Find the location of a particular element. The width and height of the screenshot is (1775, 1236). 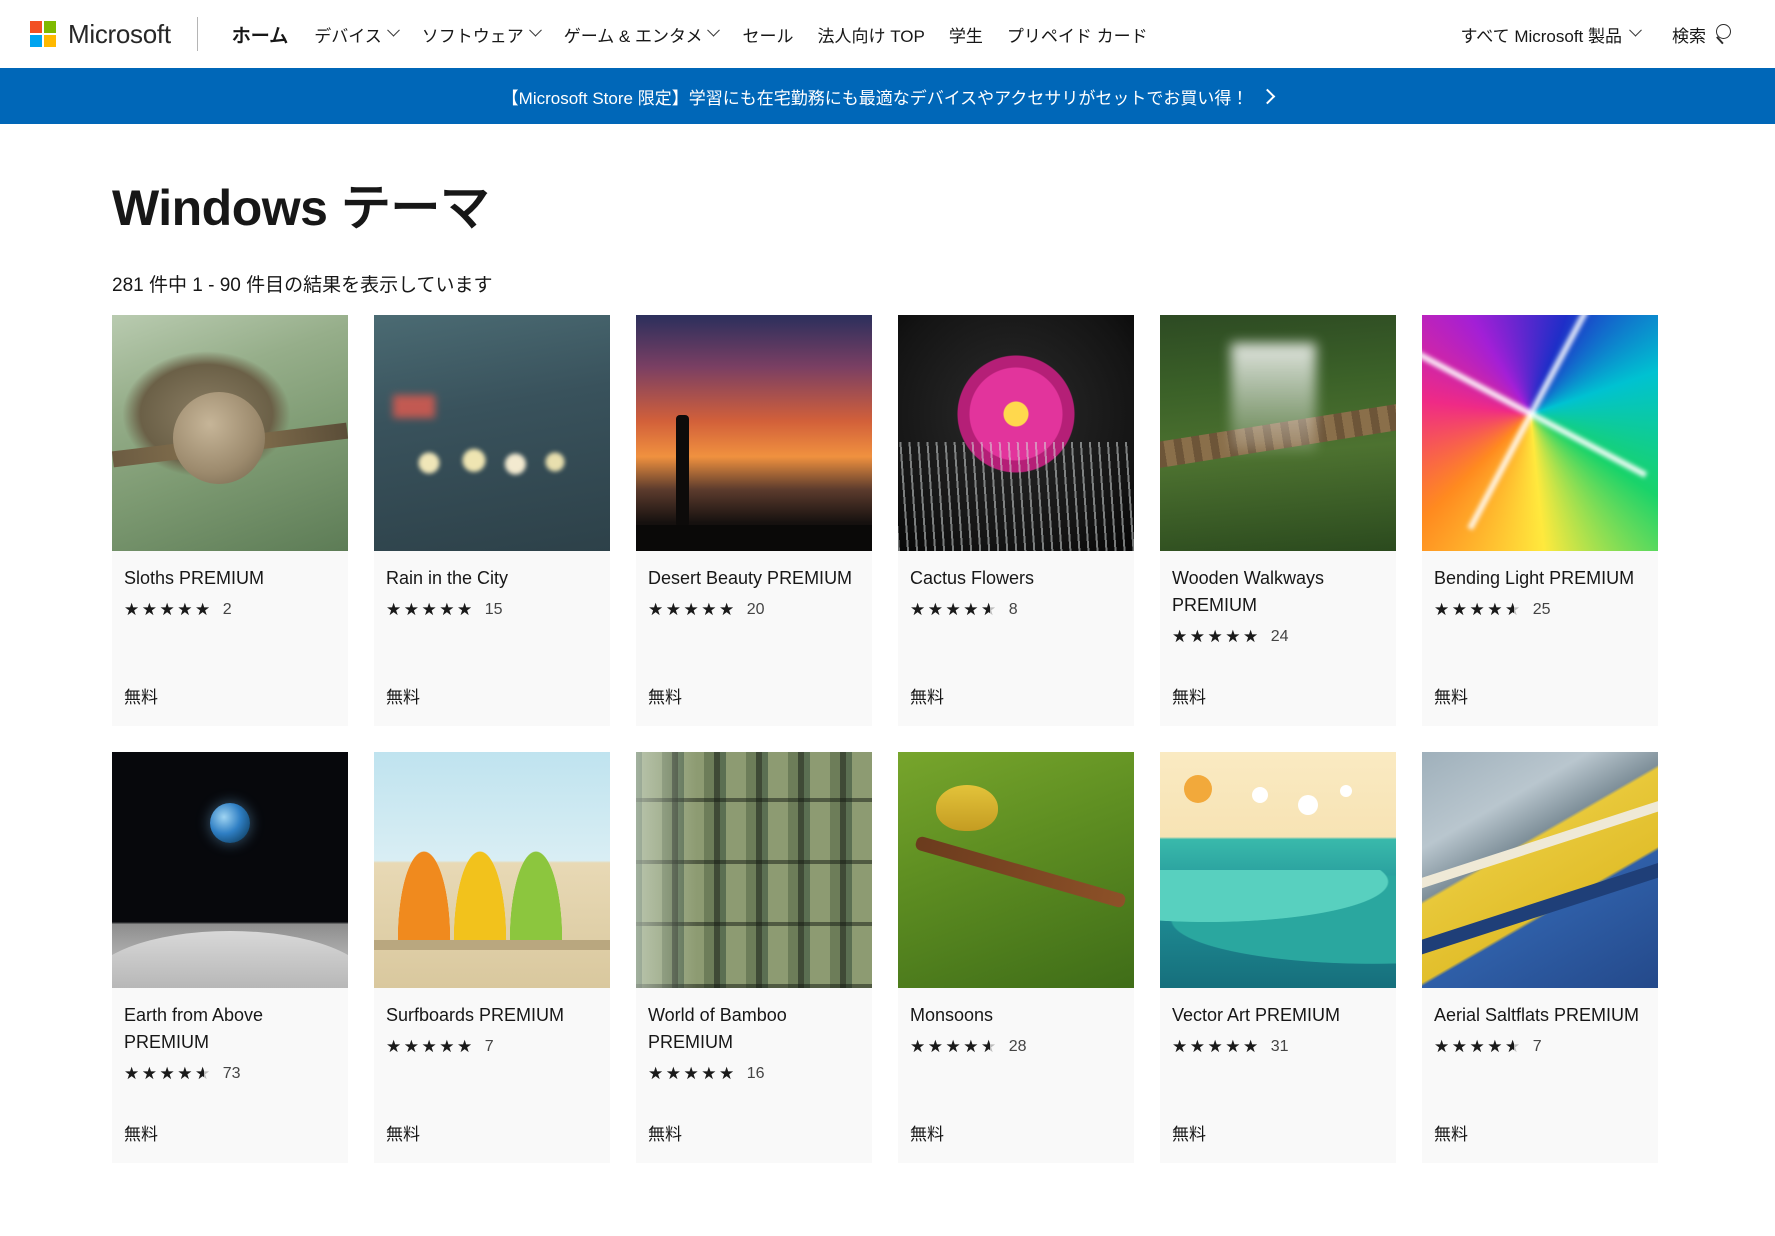

thumbnail-bending-light is located at coordinates (1540, 432).